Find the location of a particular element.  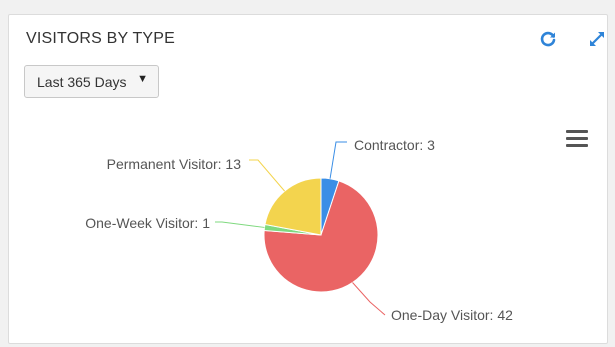

connector-permanent-visitor is located at coordinates (267, 175).